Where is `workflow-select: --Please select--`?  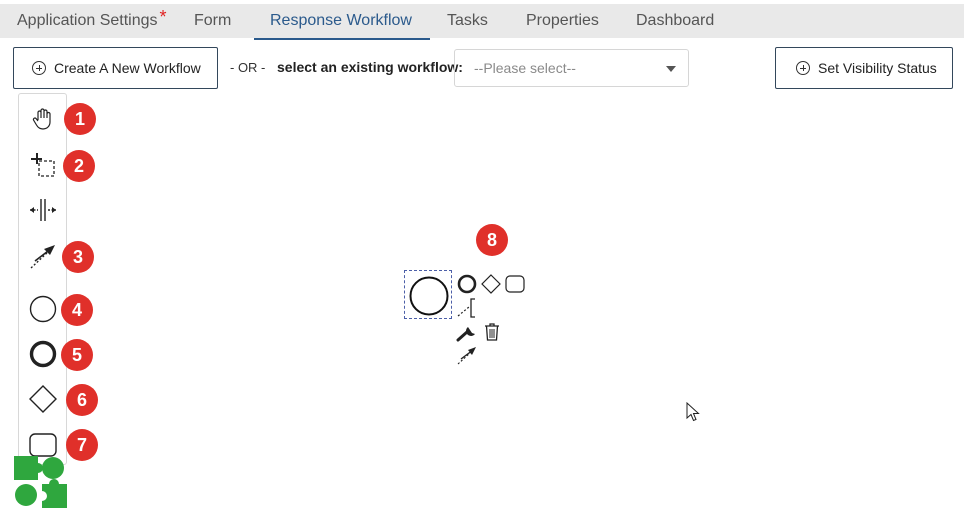 workflow-select: --Please select-- is located at coordinates (571, 68).